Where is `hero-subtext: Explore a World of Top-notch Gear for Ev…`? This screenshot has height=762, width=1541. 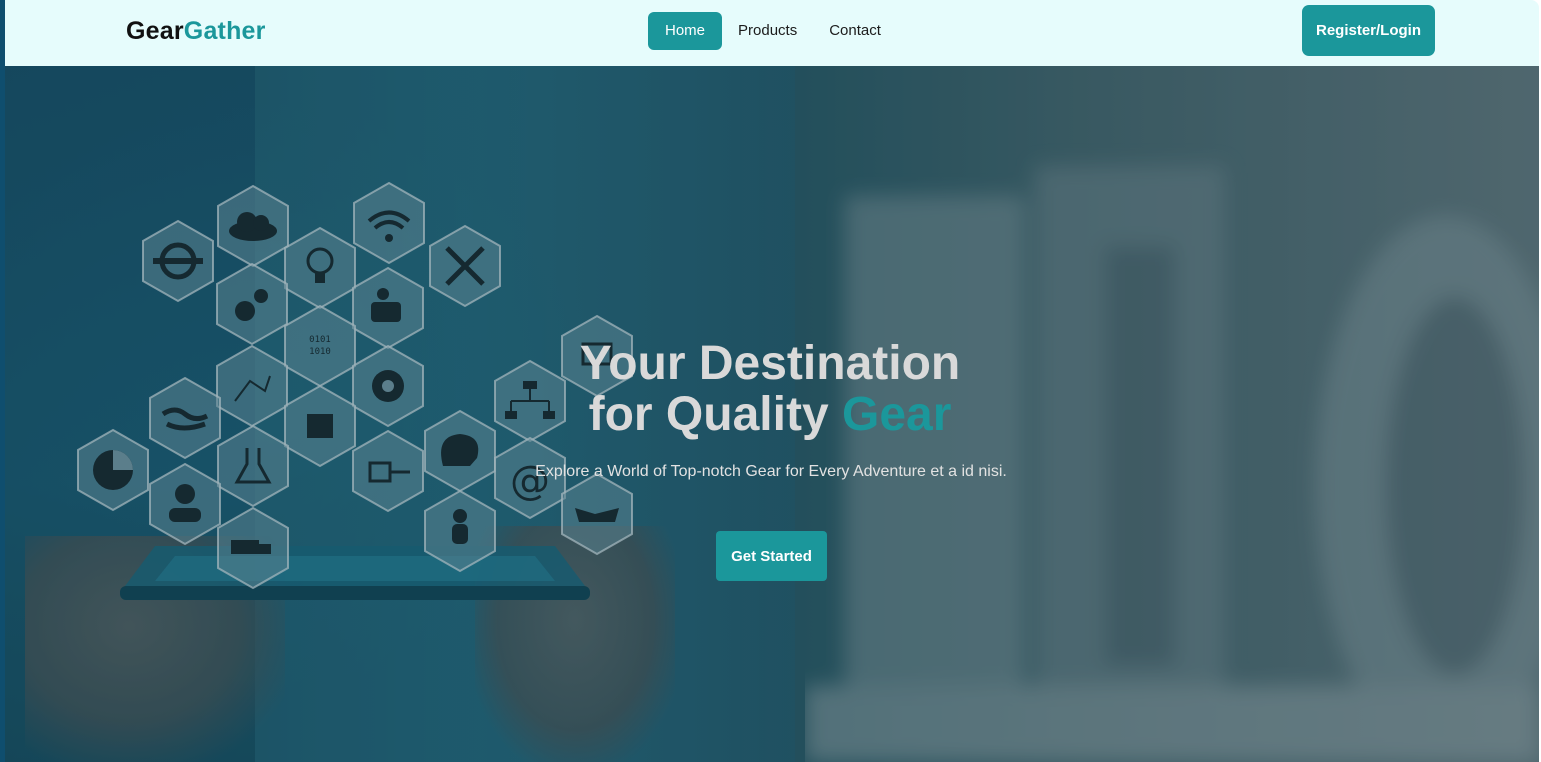 hero-subtext: Explore a World of Top-notch Gear for Ev… is located at coordinates (771, 471).